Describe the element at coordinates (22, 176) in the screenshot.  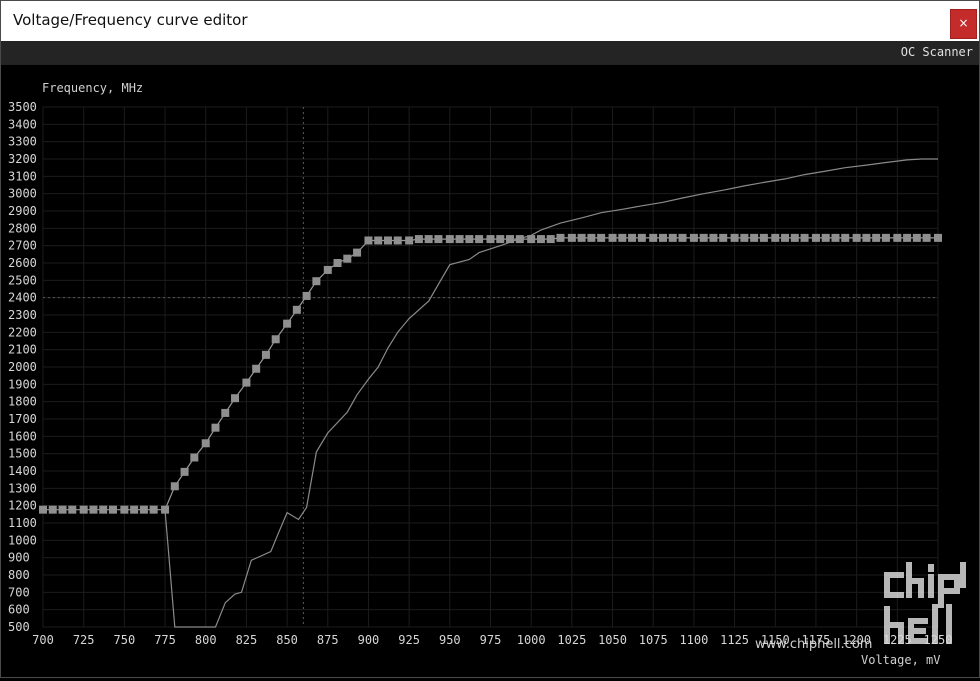
I see `y-tick-label: 3100` at that location.